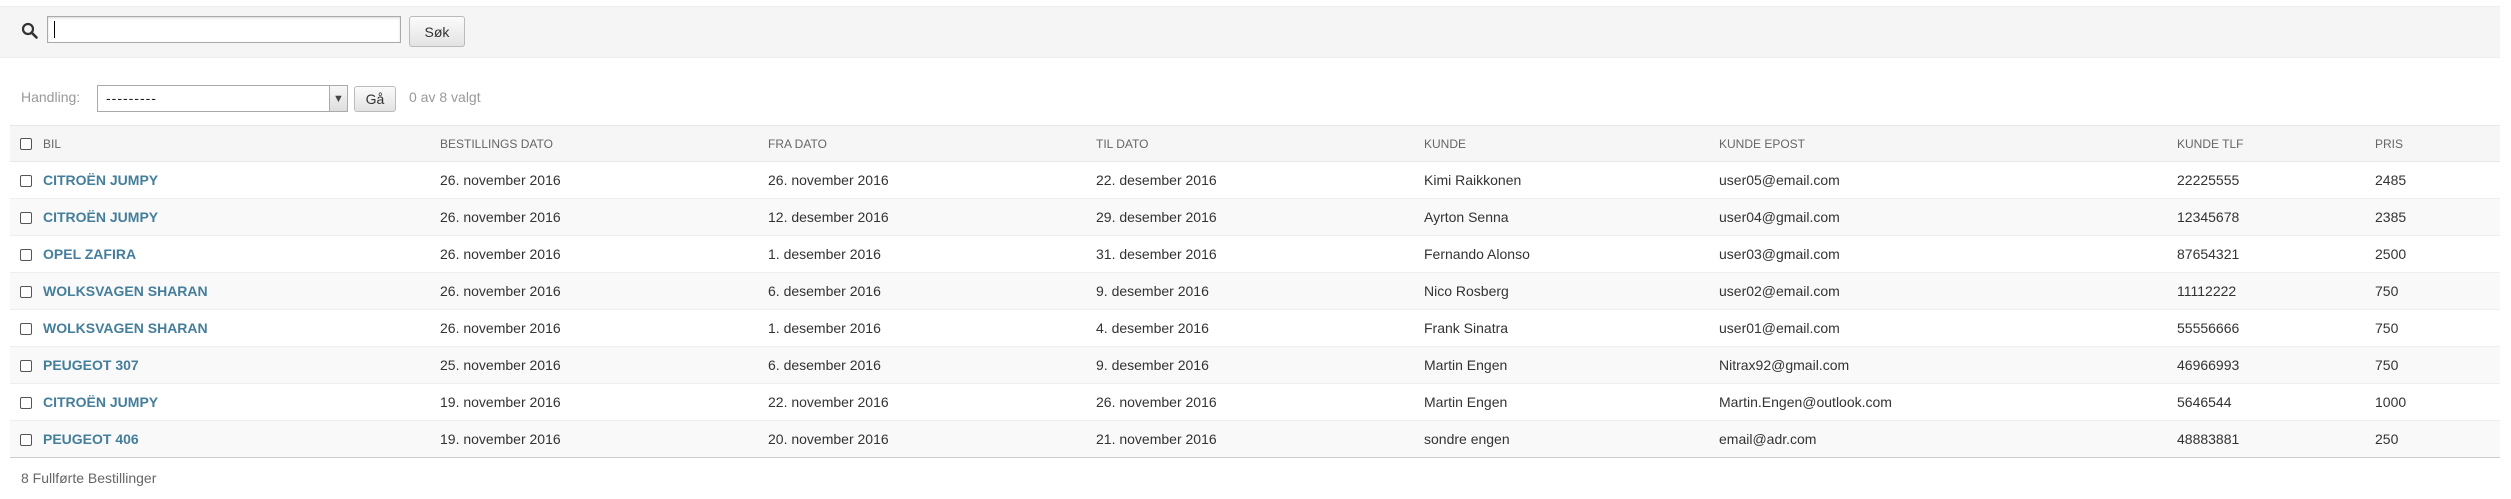 The width and height of the screenshot is (2511, 499). What do you see at coordinates (1943, 402) in the screenshot?
I see `customer-email-cell: Martin.Engen@outlook.com` at bounding box center [1943, 402].